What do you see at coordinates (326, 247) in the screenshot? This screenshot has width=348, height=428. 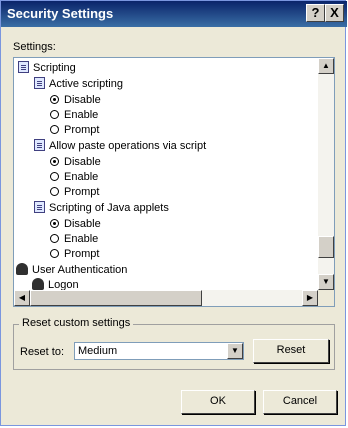 I see `scroll-thumb` at bounding box center [326, 247].